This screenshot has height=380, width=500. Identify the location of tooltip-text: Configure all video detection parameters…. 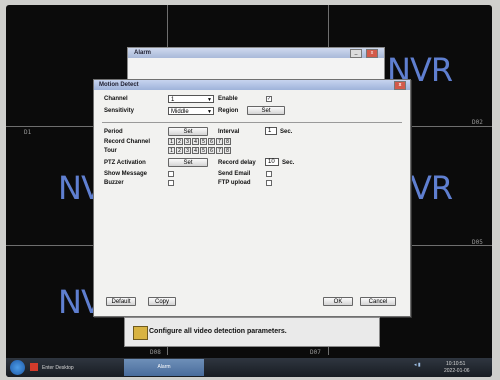
(218, 331).